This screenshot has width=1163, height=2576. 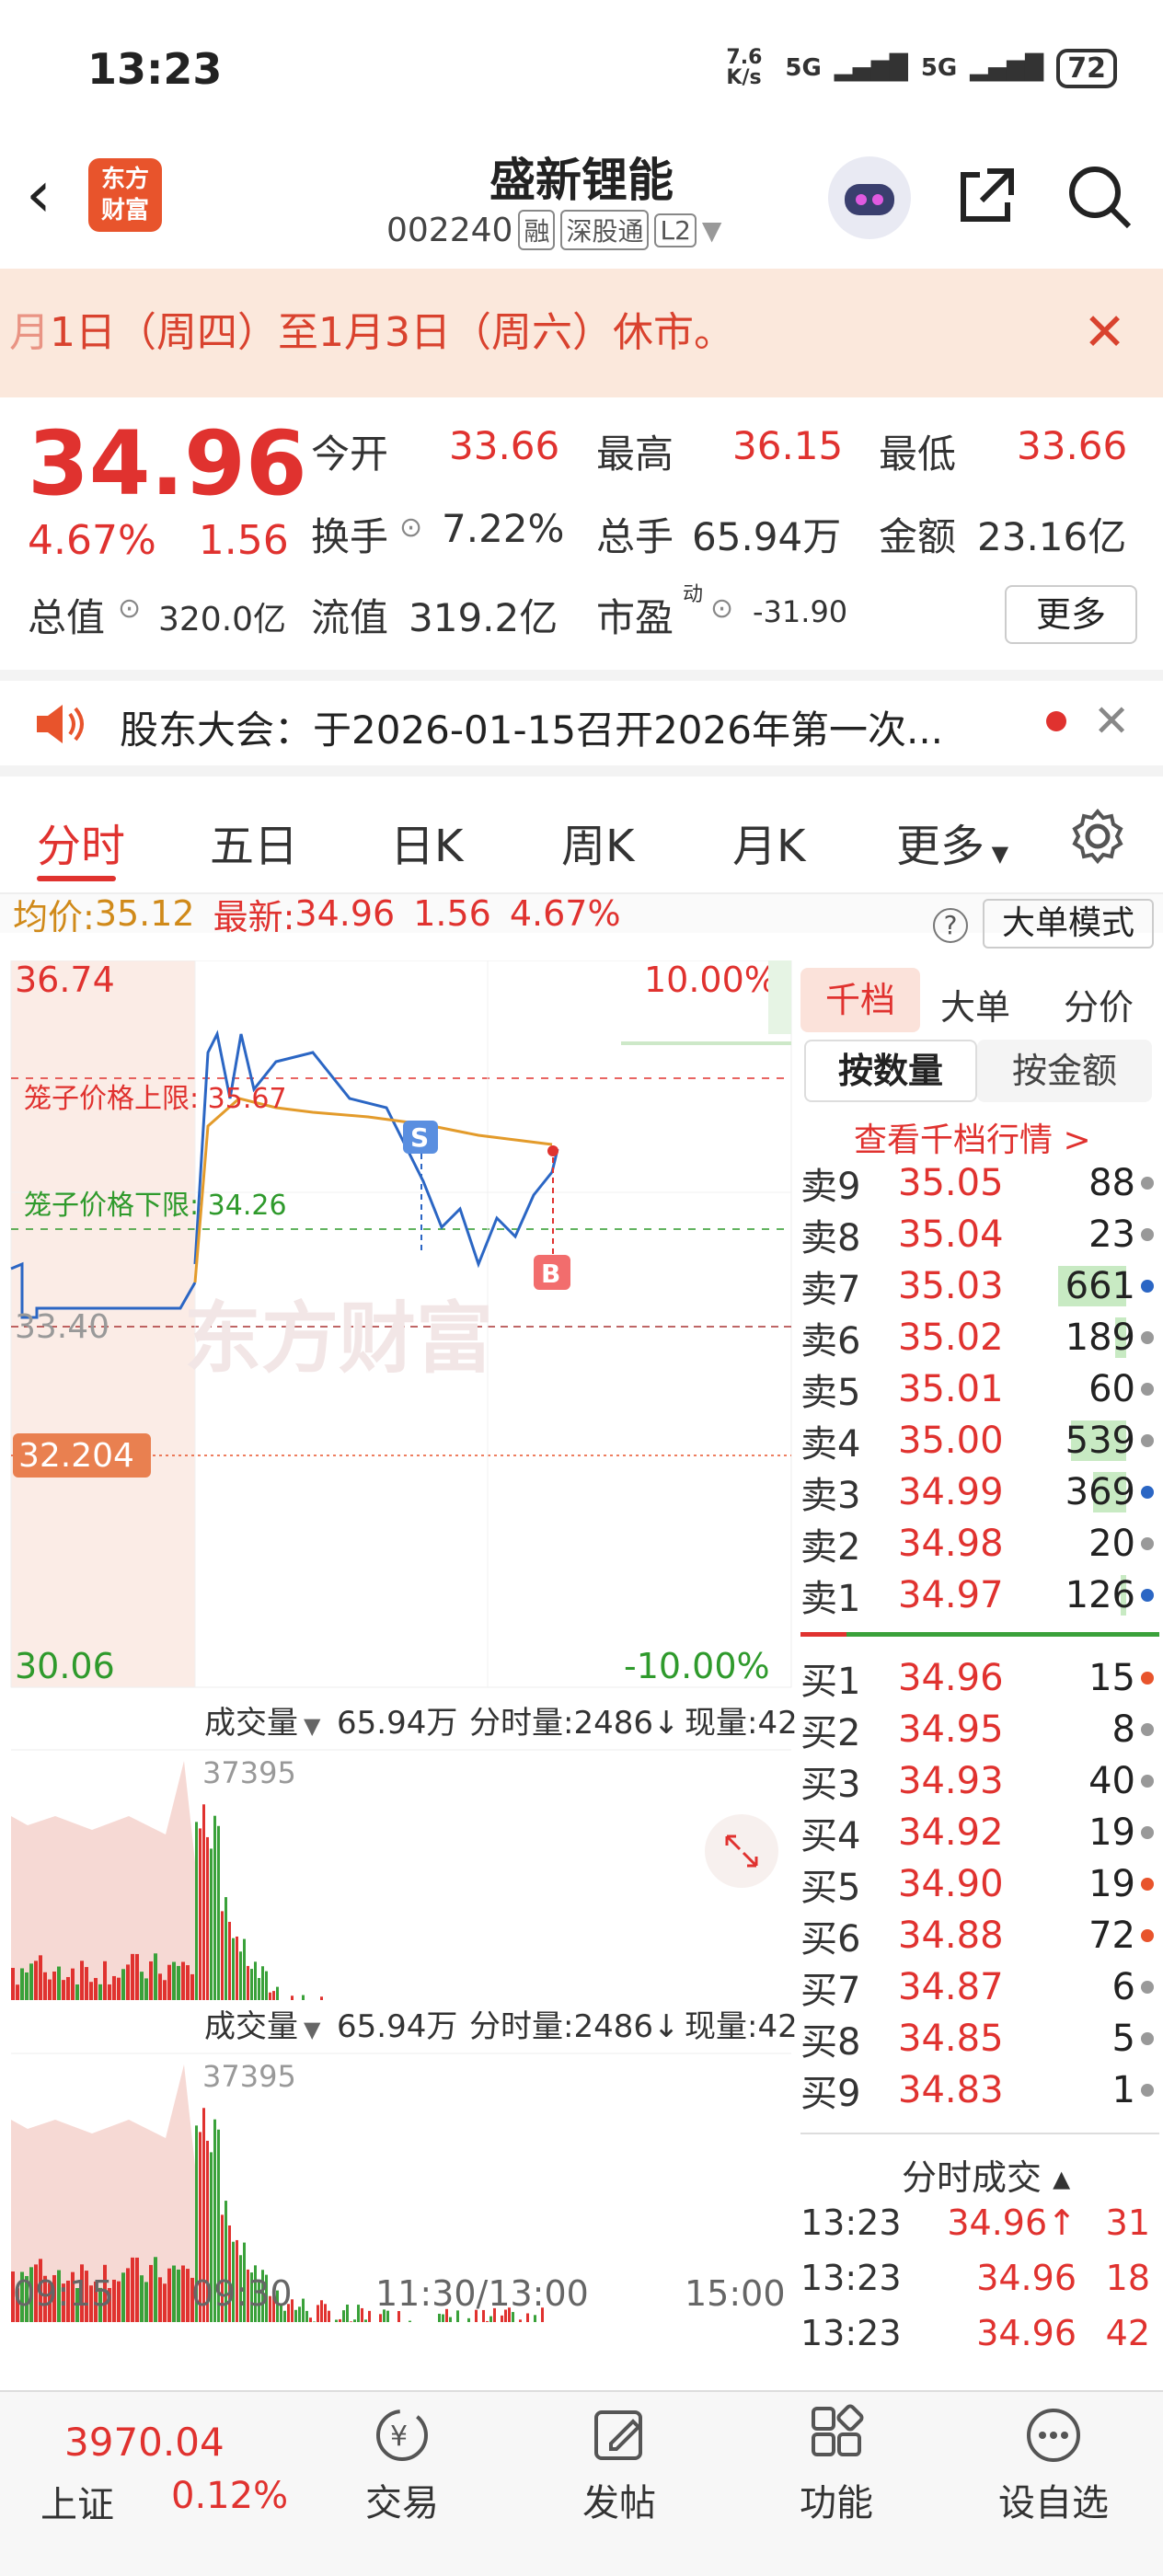 I want to click on stock-code: 002240, so click(x=449, y=230).